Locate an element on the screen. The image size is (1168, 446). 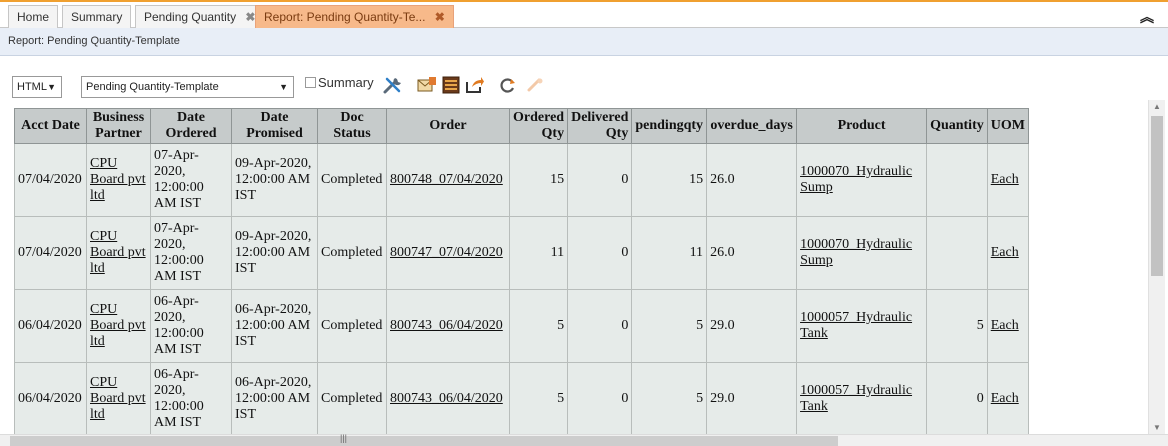
customize-icon is located at coordinates (393, 85).